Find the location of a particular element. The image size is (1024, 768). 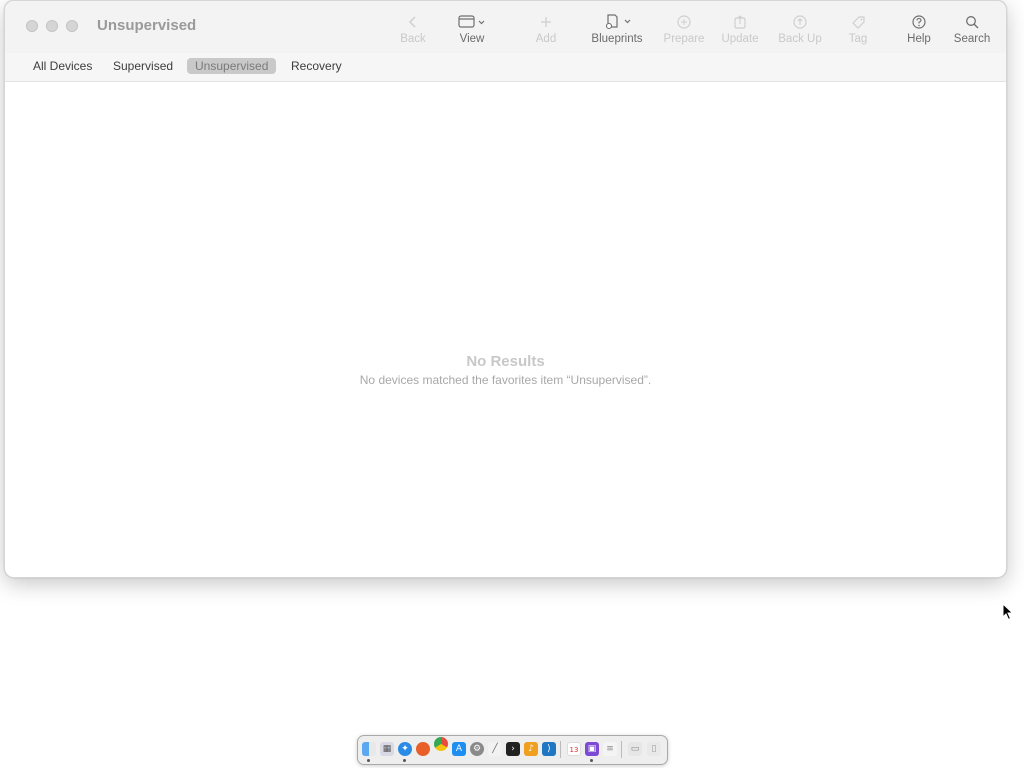

screenshot-icon: ▭ is located at coordinates (635, 749).